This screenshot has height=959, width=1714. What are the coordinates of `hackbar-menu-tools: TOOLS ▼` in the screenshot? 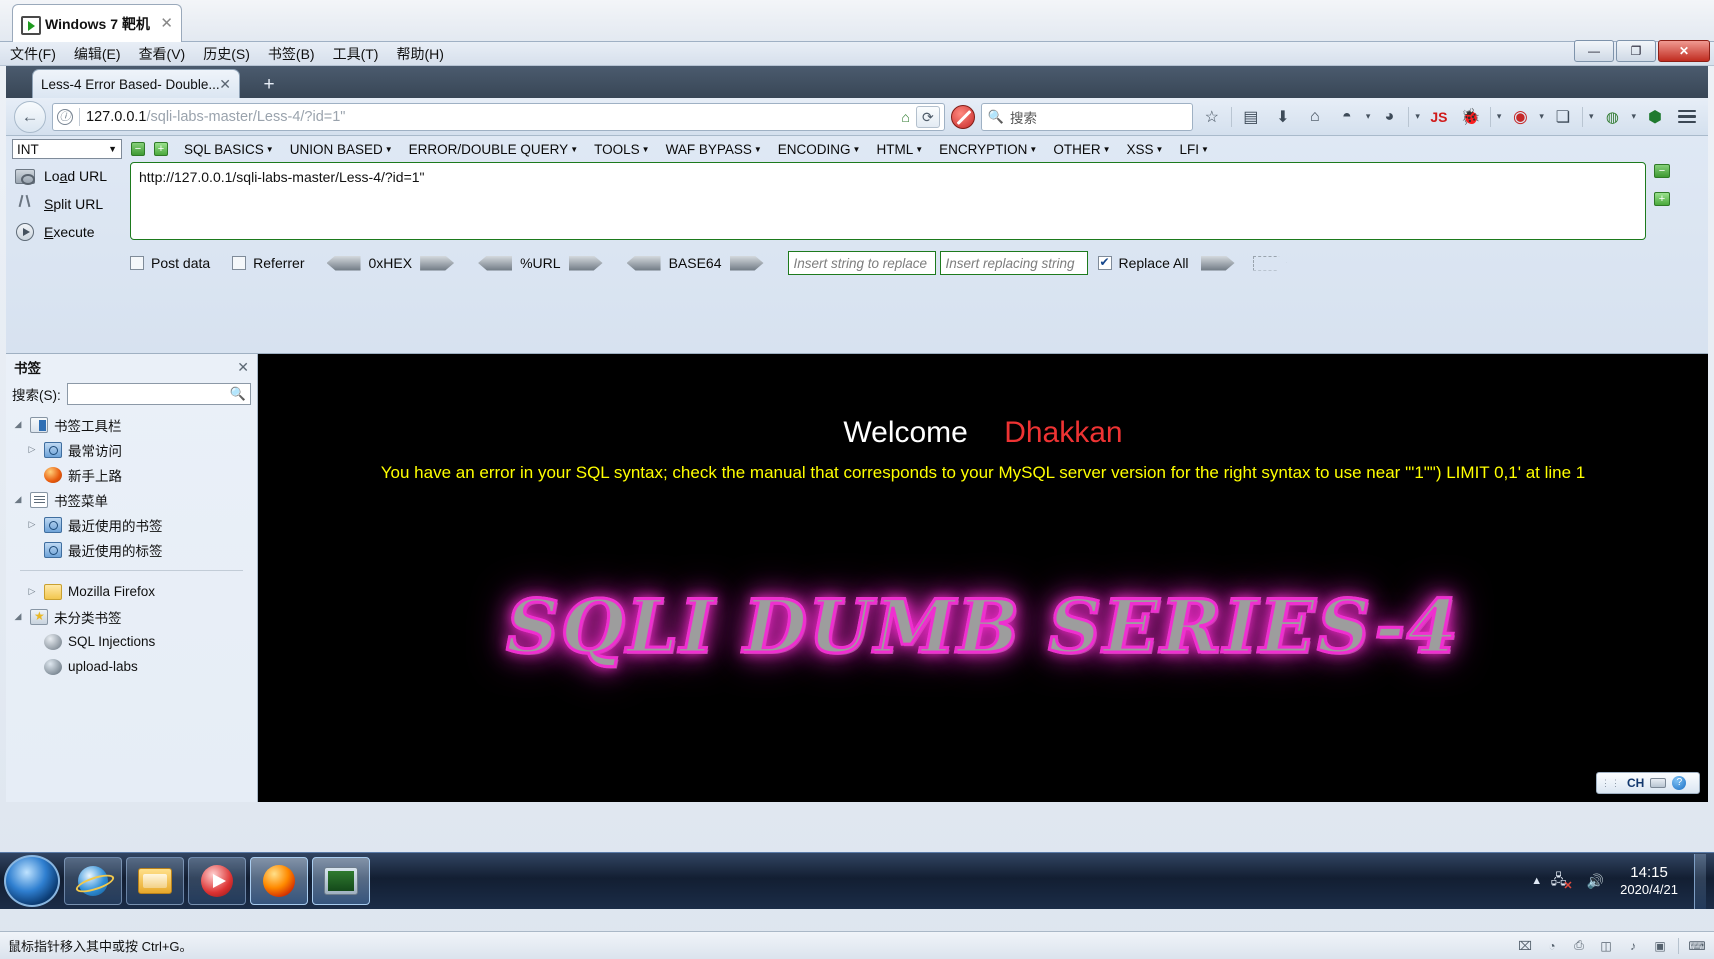 It's located at (621, 149).